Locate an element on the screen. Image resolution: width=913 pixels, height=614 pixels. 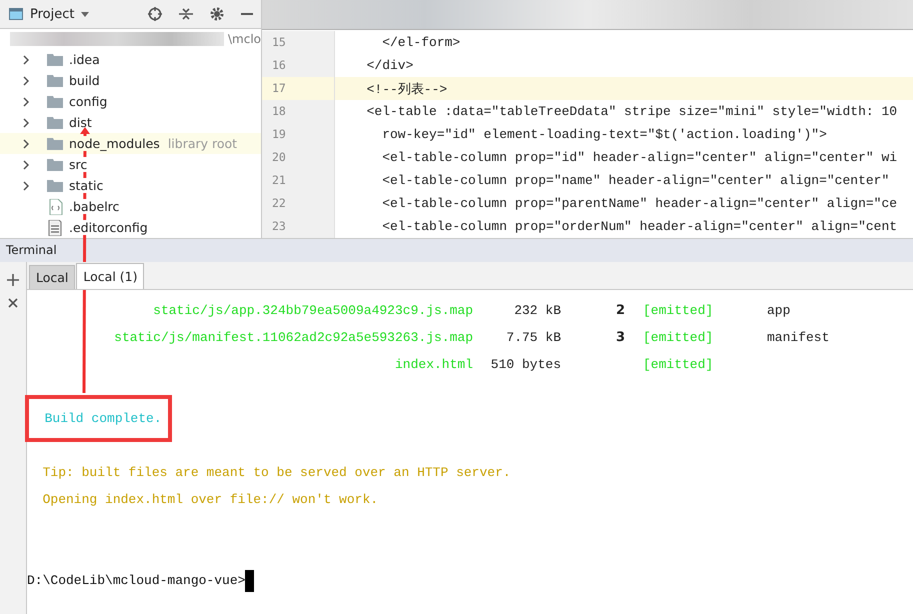
terminal-tab: Local is located at coordinates (52, 277).